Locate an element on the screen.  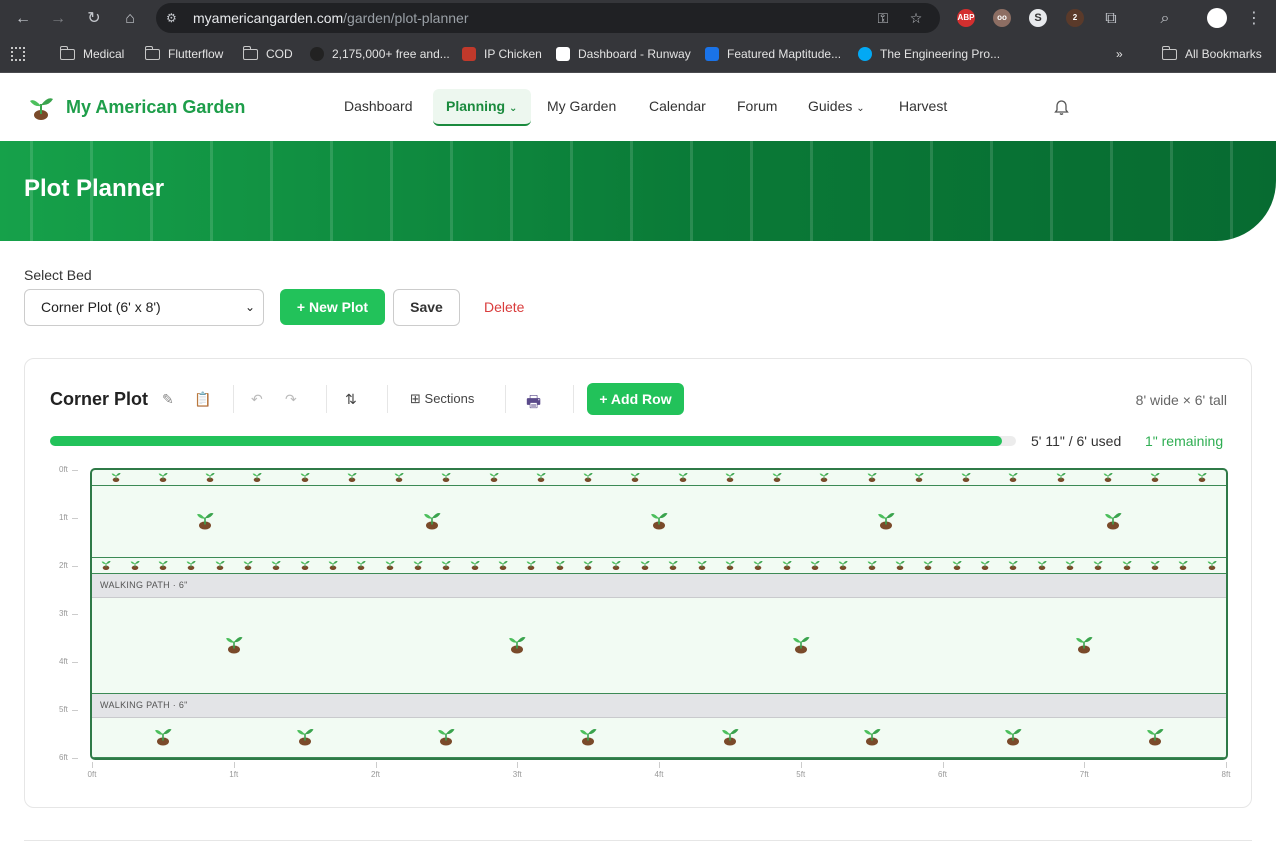
nav-guides: Guides ⌄ is located at coordinates (836, 106).